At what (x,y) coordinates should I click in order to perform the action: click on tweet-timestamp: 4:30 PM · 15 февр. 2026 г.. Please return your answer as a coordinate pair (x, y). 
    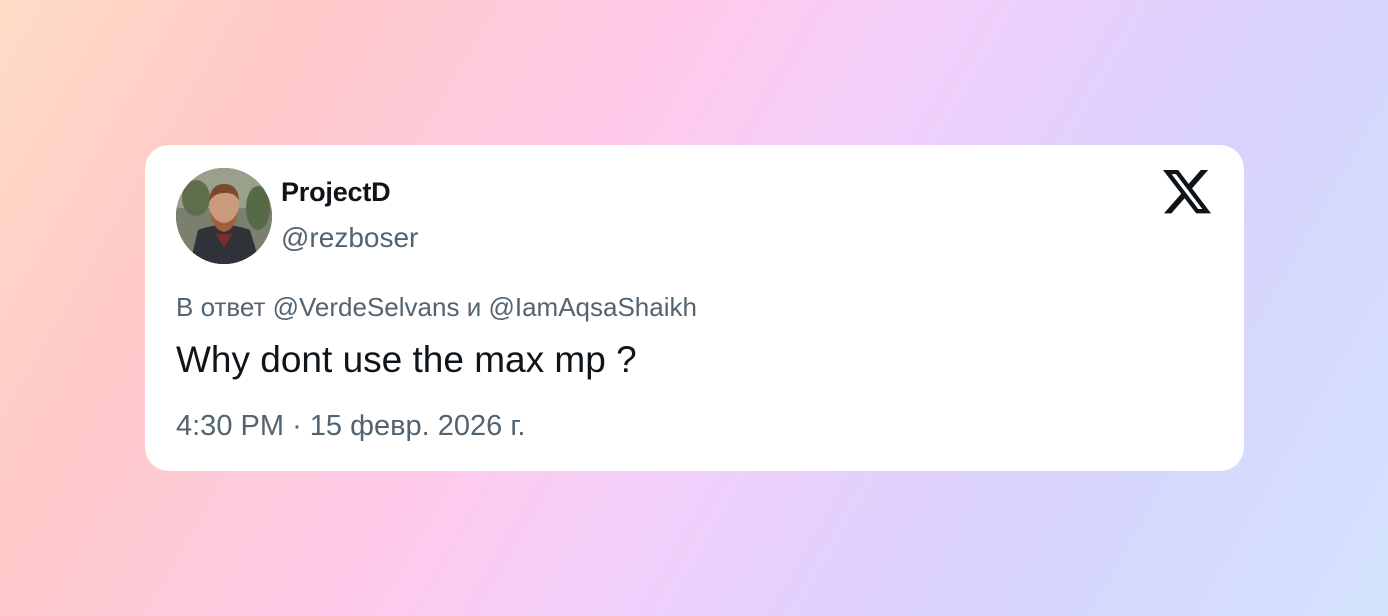
    Looking at the image, I should click on (350, 426).